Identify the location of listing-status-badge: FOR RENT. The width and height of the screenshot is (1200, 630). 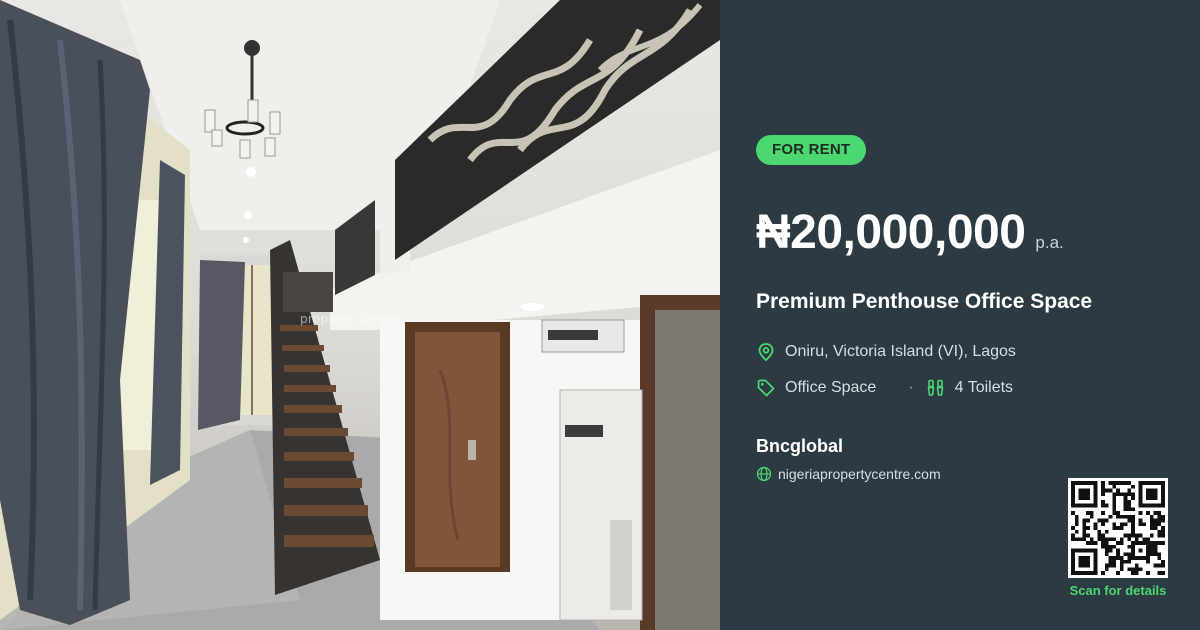
(811, 150).